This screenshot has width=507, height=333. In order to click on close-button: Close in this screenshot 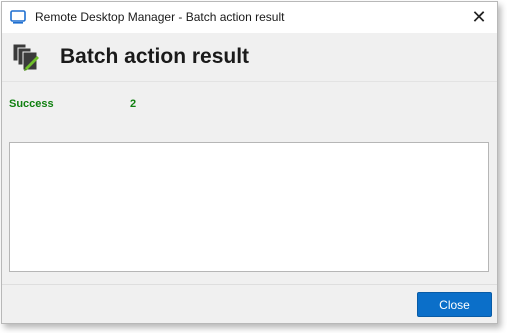, I will do `click(454, 304)`.